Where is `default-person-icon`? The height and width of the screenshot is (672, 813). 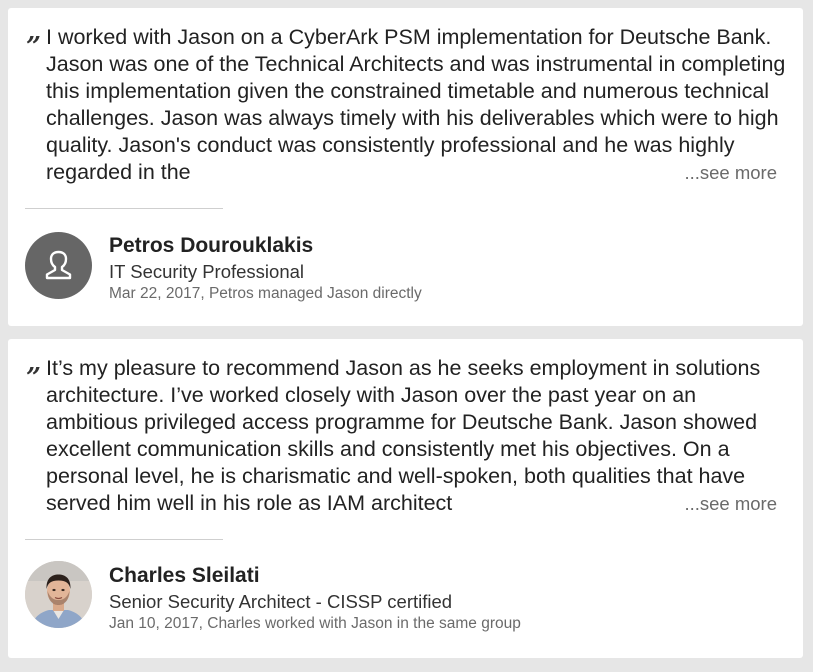
default-person-icon is located at coordinates (58, 265).